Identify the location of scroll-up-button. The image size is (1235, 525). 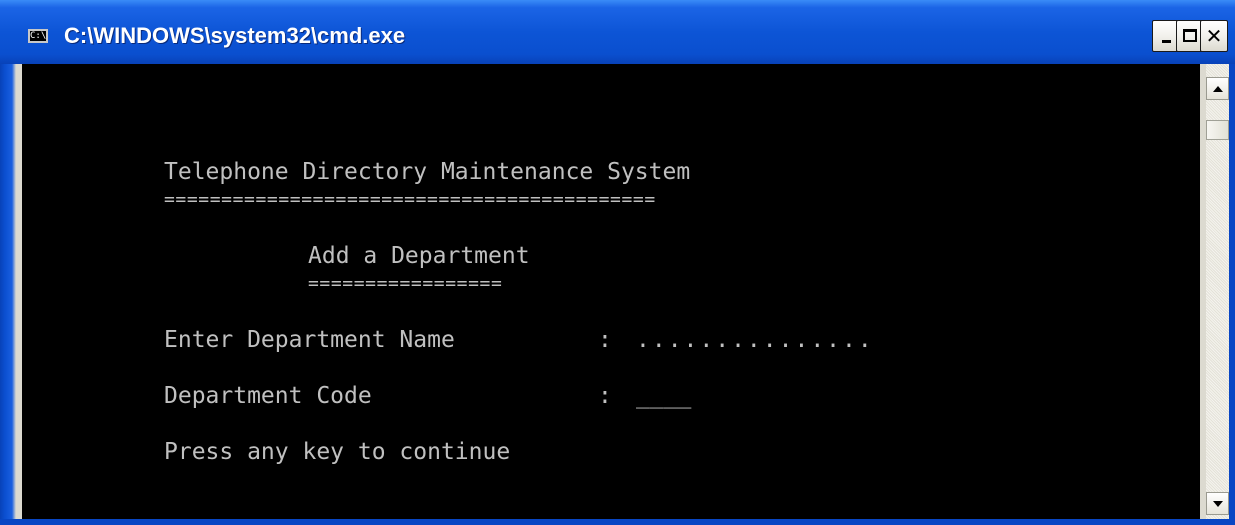
(1217, 88).